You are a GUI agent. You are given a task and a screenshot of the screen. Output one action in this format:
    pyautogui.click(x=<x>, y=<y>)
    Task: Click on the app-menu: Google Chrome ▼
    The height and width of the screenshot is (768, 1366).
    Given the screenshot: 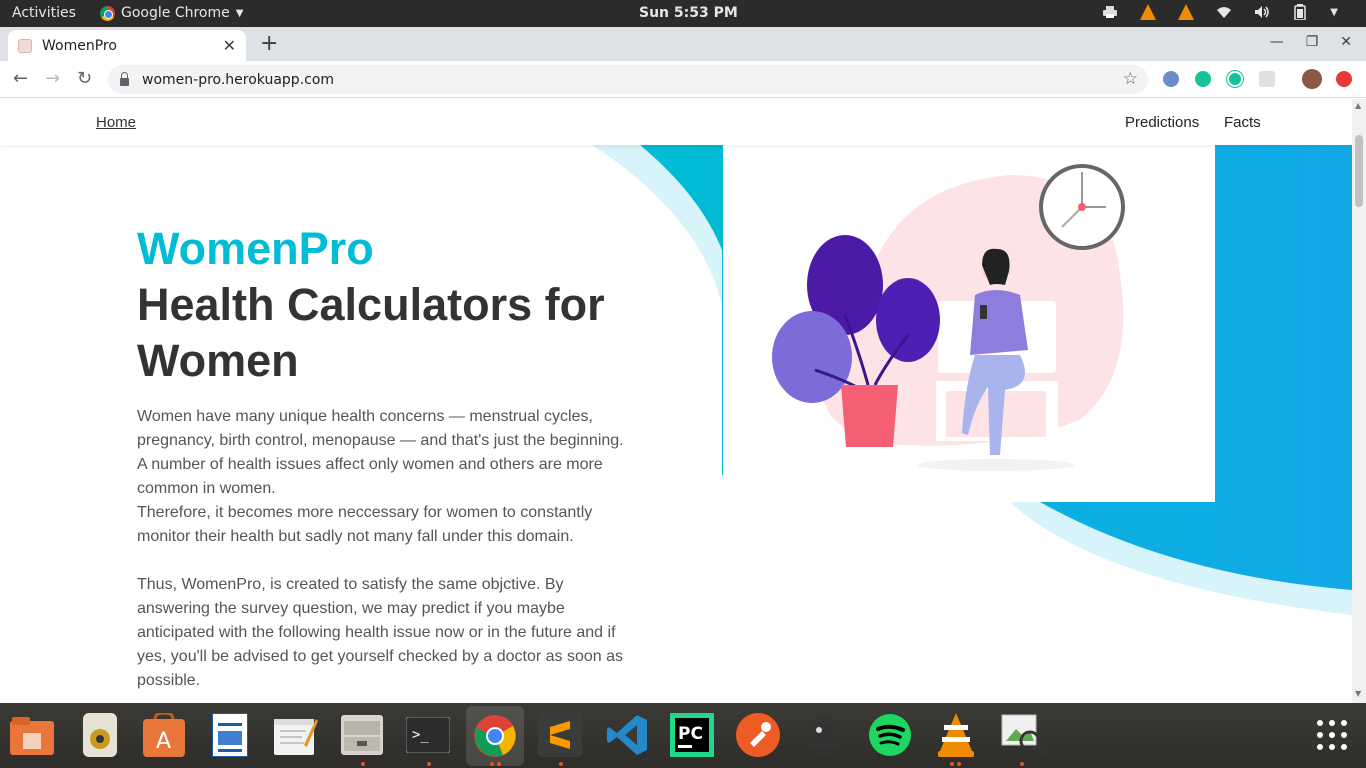 What is the action you would take?
    pyautogui.click(x=171, y=13)
    